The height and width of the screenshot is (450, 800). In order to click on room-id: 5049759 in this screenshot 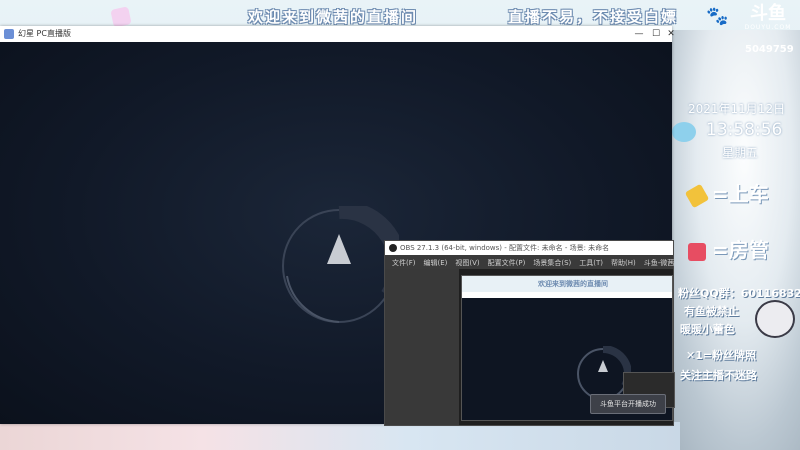, I will do `click(769, 49)`.